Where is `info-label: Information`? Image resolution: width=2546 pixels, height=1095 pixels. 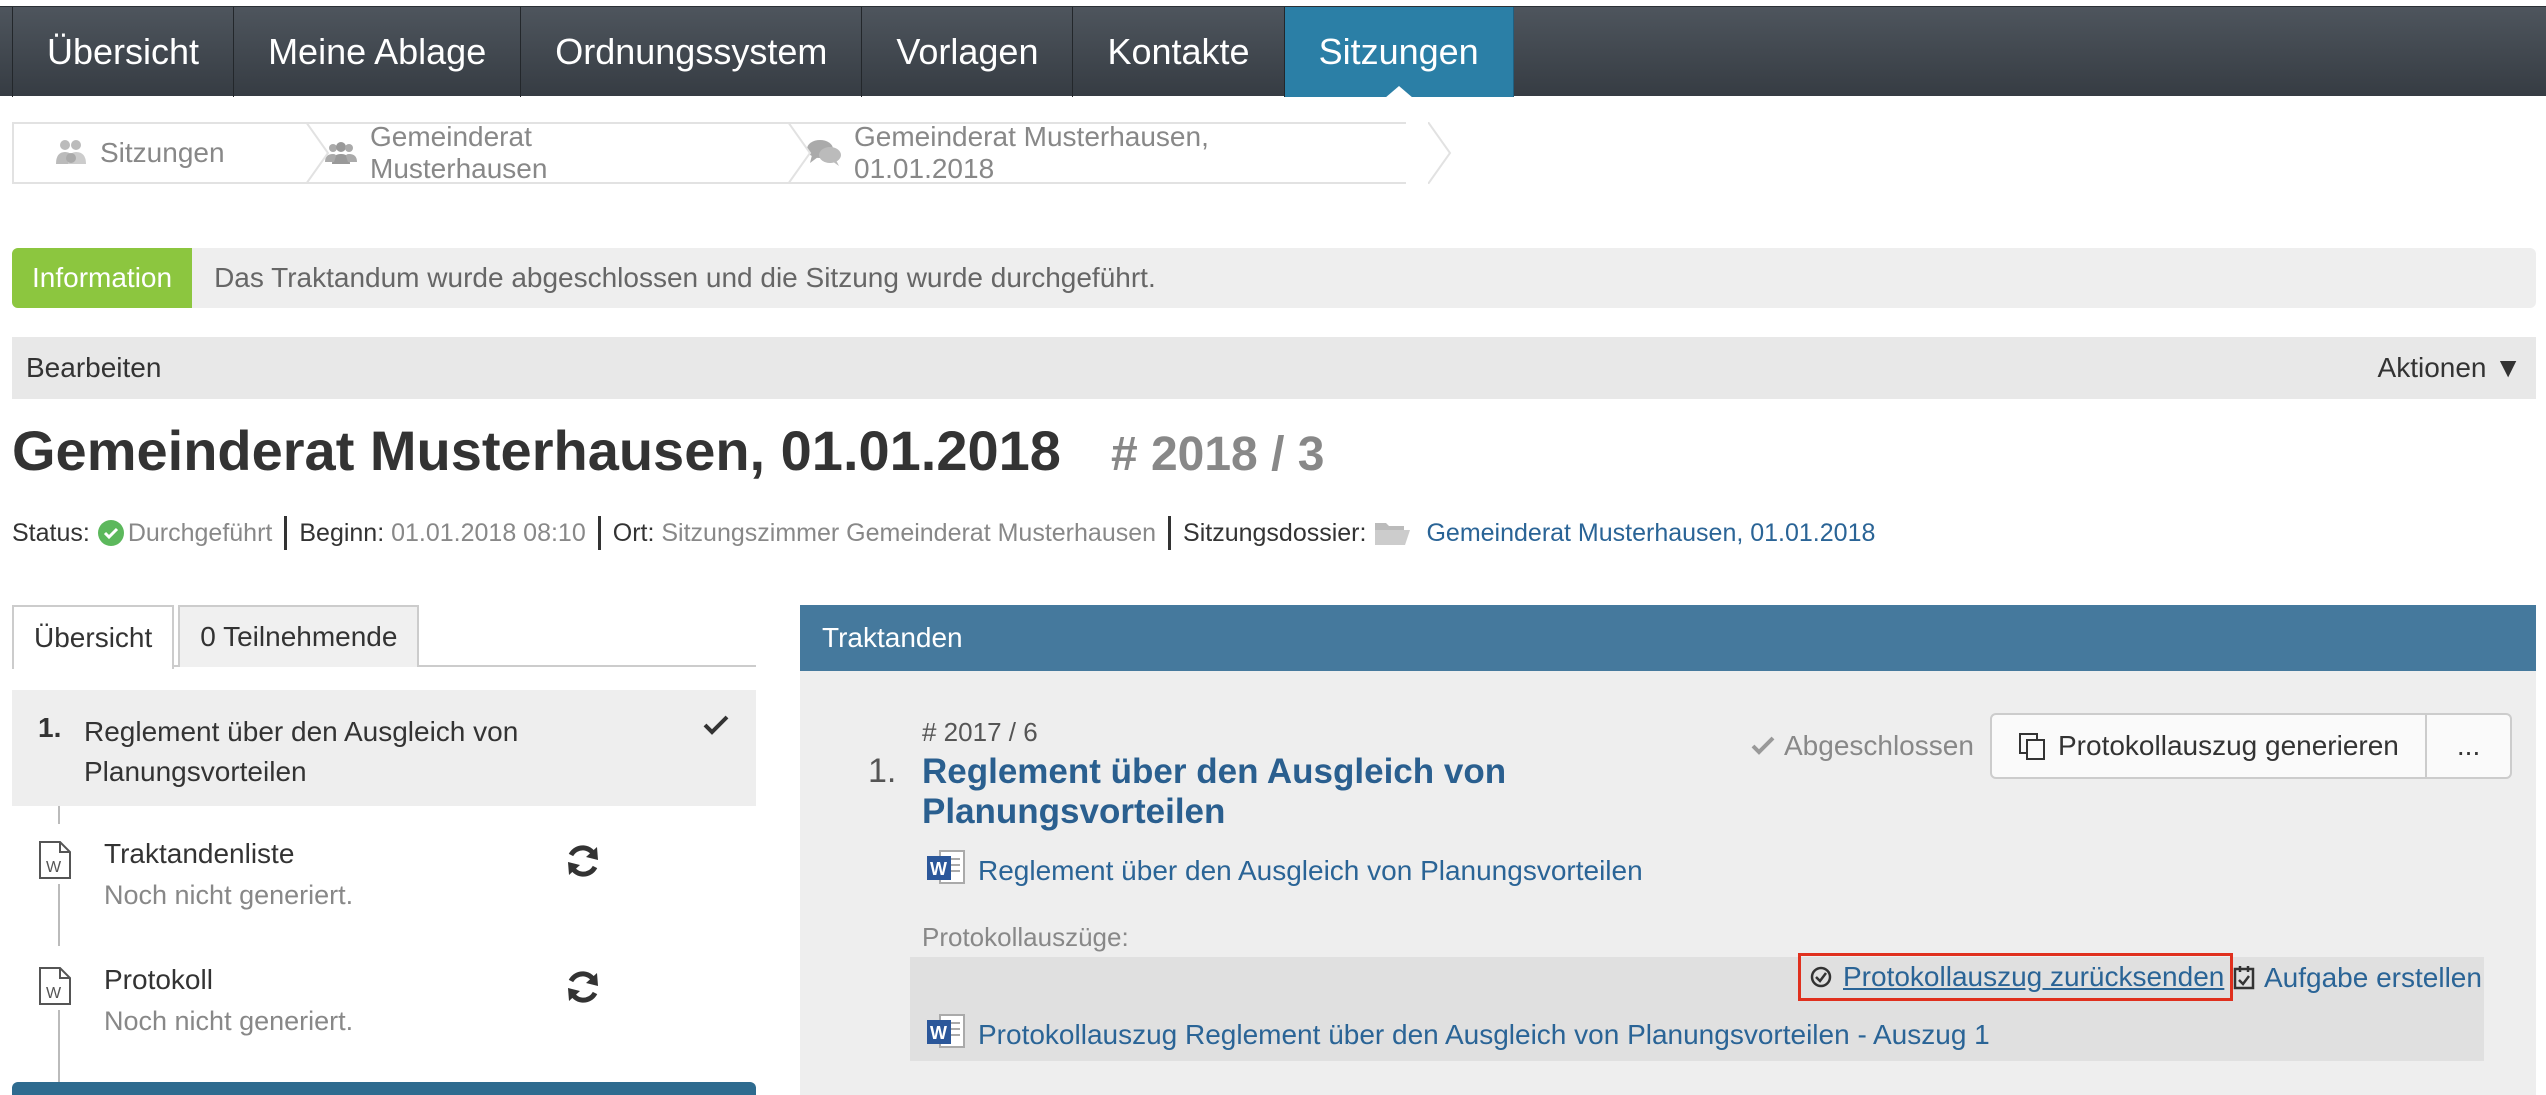 info-label: Information is located at coordinates (102, 278).